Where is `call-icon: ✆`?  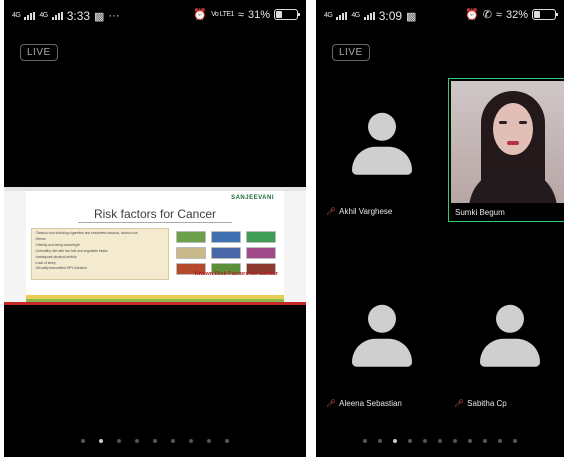
call-icon: ✆ is located at coordinates (487, 15).